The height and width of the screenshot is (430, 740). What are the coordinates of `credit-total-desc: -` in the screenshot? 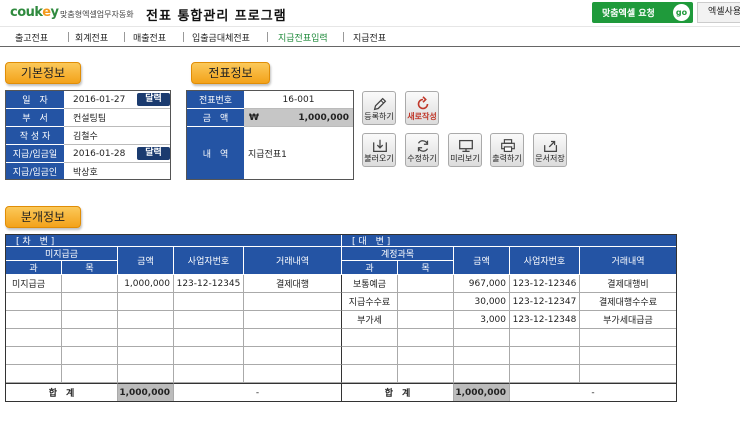 It's located at (593, 392).